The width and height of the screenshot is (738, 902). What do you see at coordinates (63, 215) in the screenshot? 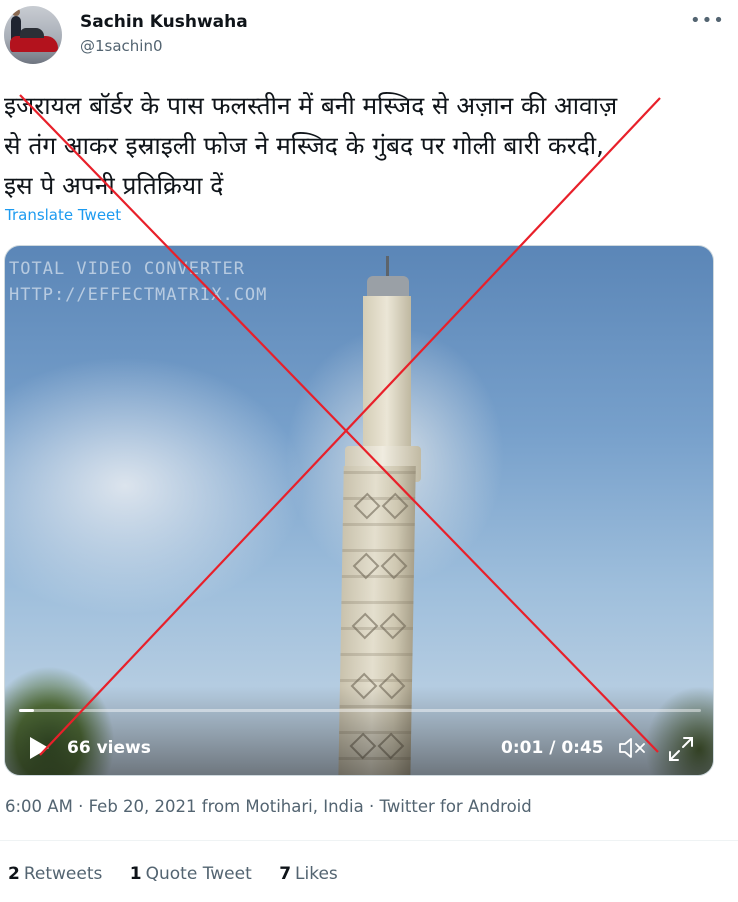
I see `translate-tweet-link: Translate Tweet` at bounding box center [63, 215].